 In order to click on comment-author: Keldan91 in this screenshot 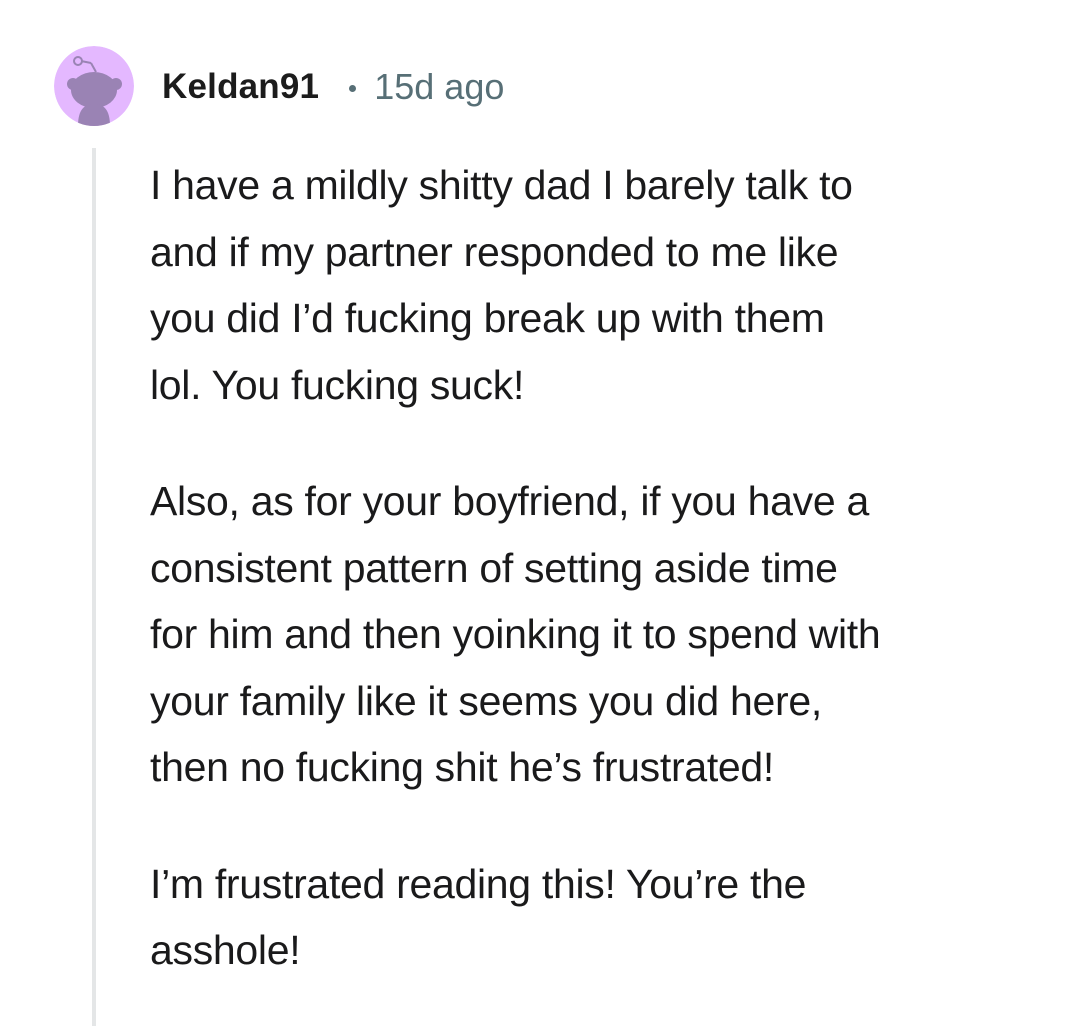, I will do `click(240, 87)`.